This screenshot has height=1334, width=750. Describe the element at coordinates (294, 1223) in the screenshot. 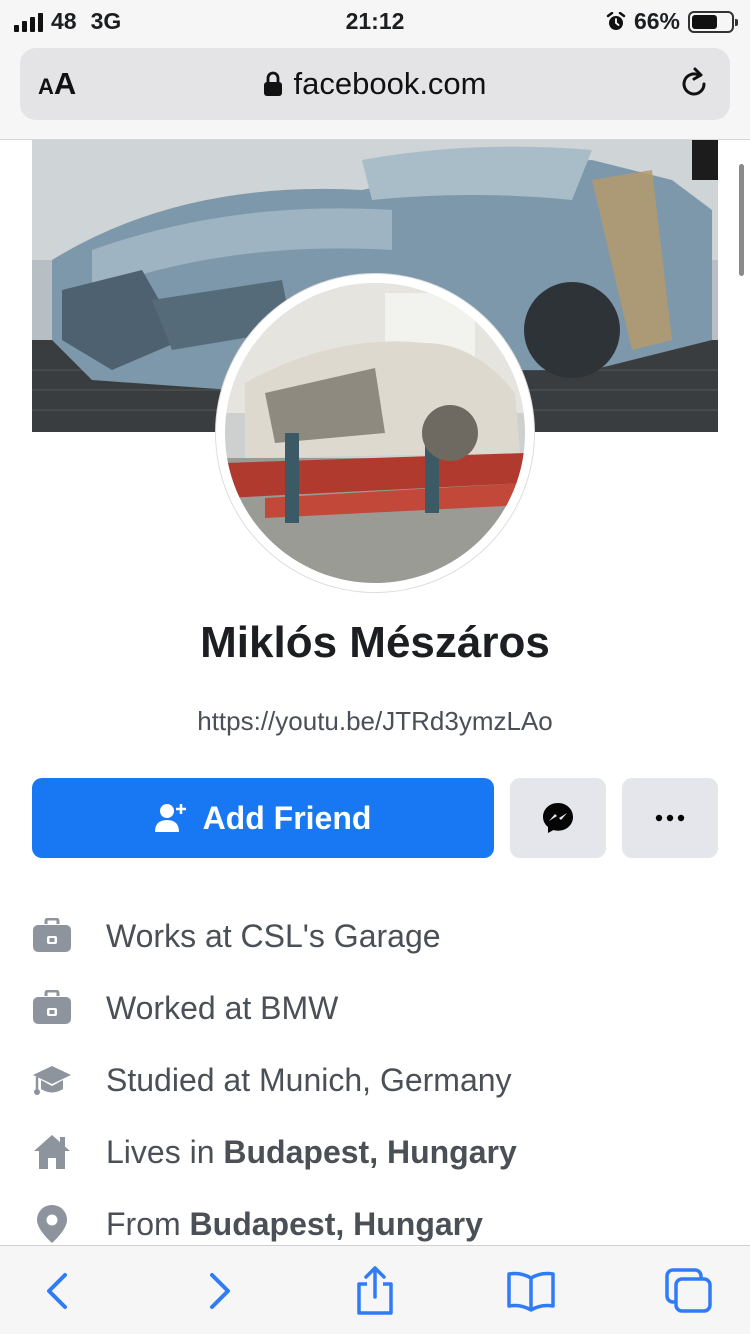

I see `intro-text: From Budapest, Hungary` at that location.